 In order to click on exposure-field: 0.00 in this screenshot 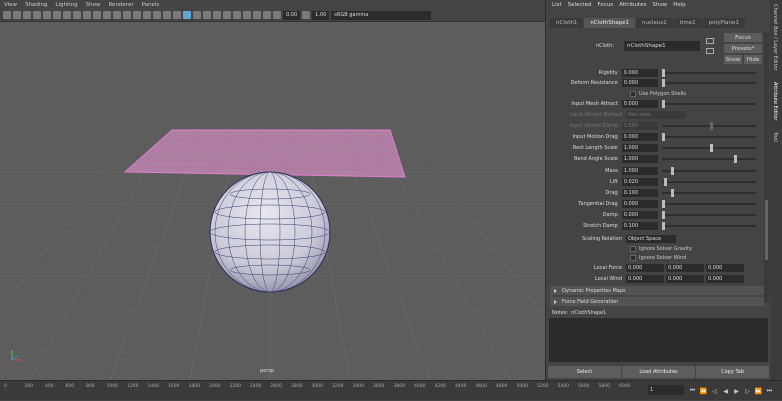, I will do `click(292, 15)`.